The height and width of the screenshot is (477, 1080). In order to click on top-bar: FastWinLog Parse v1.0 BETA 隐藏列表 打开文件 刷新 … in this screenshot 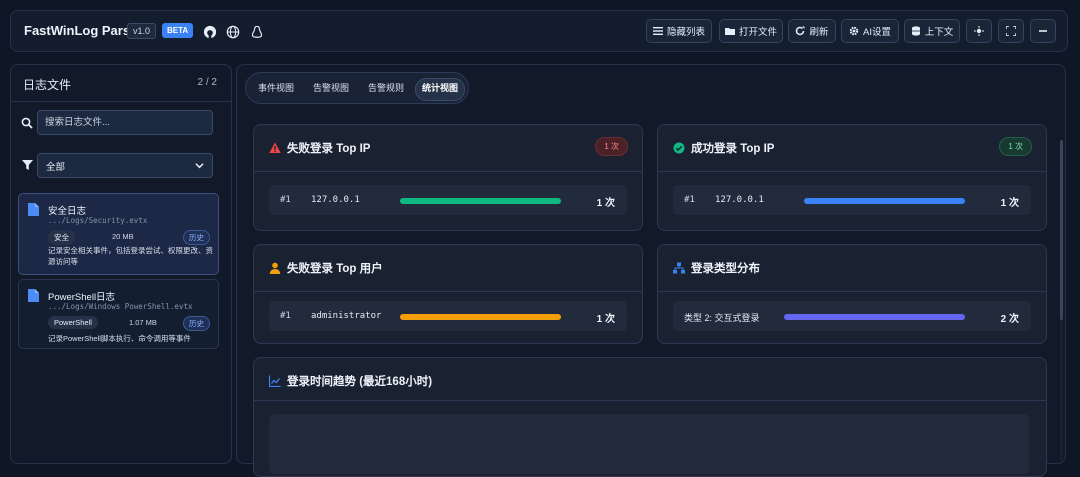, I will do `click(539, 31)`.